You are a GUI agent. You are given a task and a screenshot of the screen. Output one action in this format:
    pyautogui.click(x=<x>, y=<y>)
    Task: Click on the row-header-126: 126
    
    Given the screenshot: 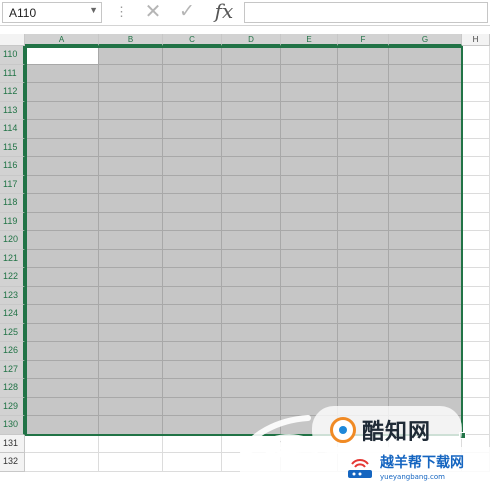 What is the action you would take?
    pyautogui.click(x=12, y=351)
    